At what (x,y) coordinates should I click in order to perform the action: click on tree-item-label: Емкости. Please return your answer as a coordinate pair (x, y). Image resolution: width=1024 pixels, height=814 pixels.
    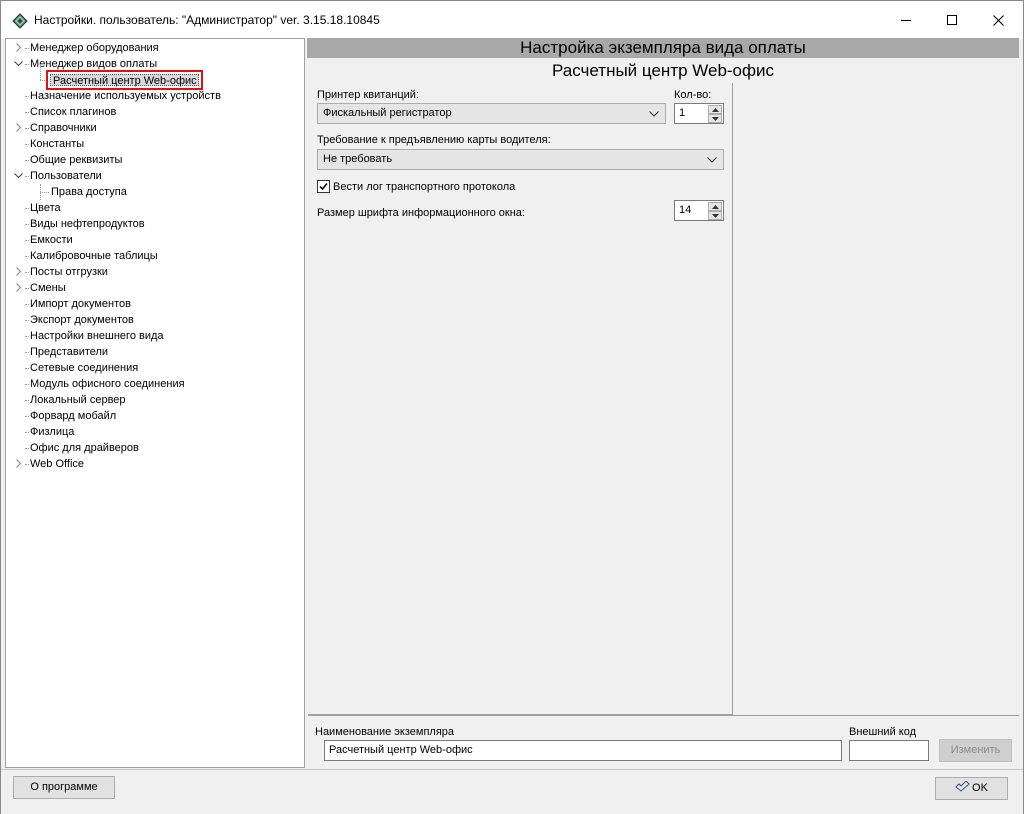
    Looking at the image, I should click on (51, 240).